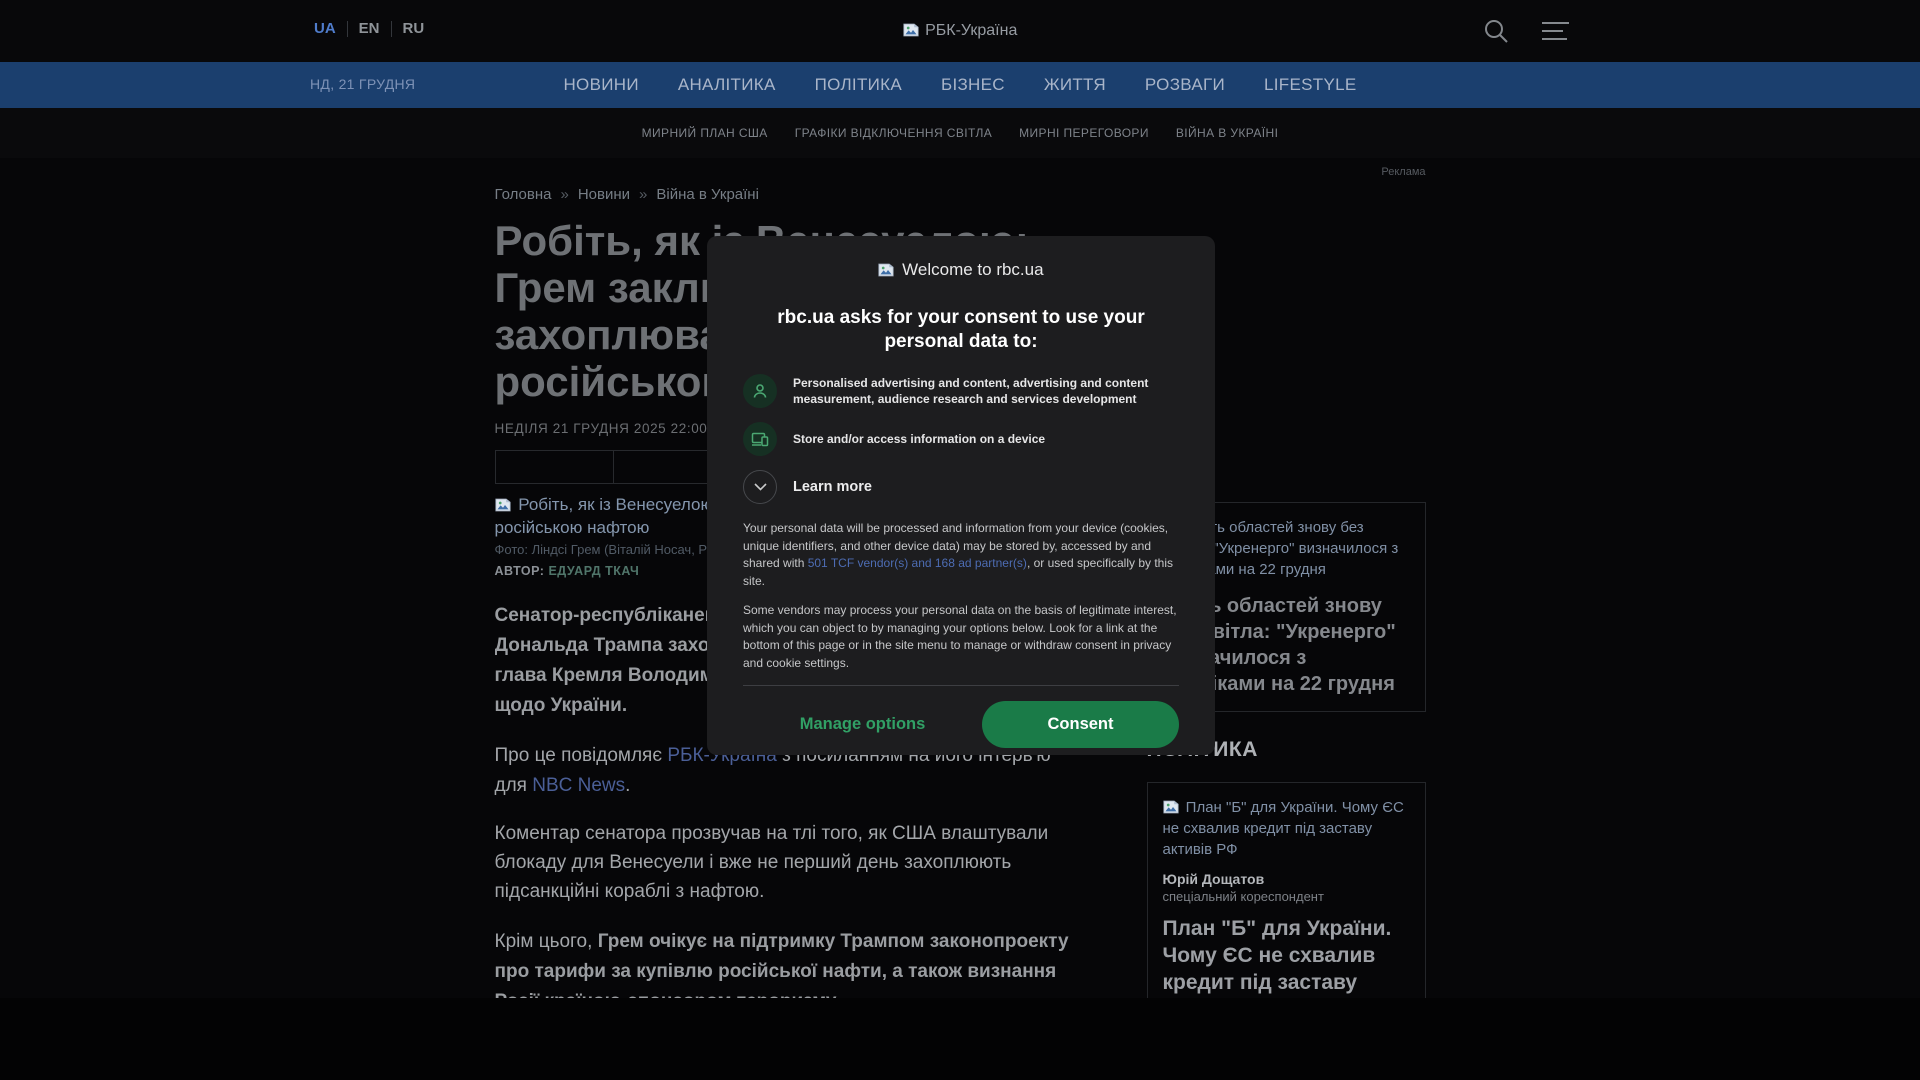  I want to click on magnifier-glyph, so click(1496, 31).